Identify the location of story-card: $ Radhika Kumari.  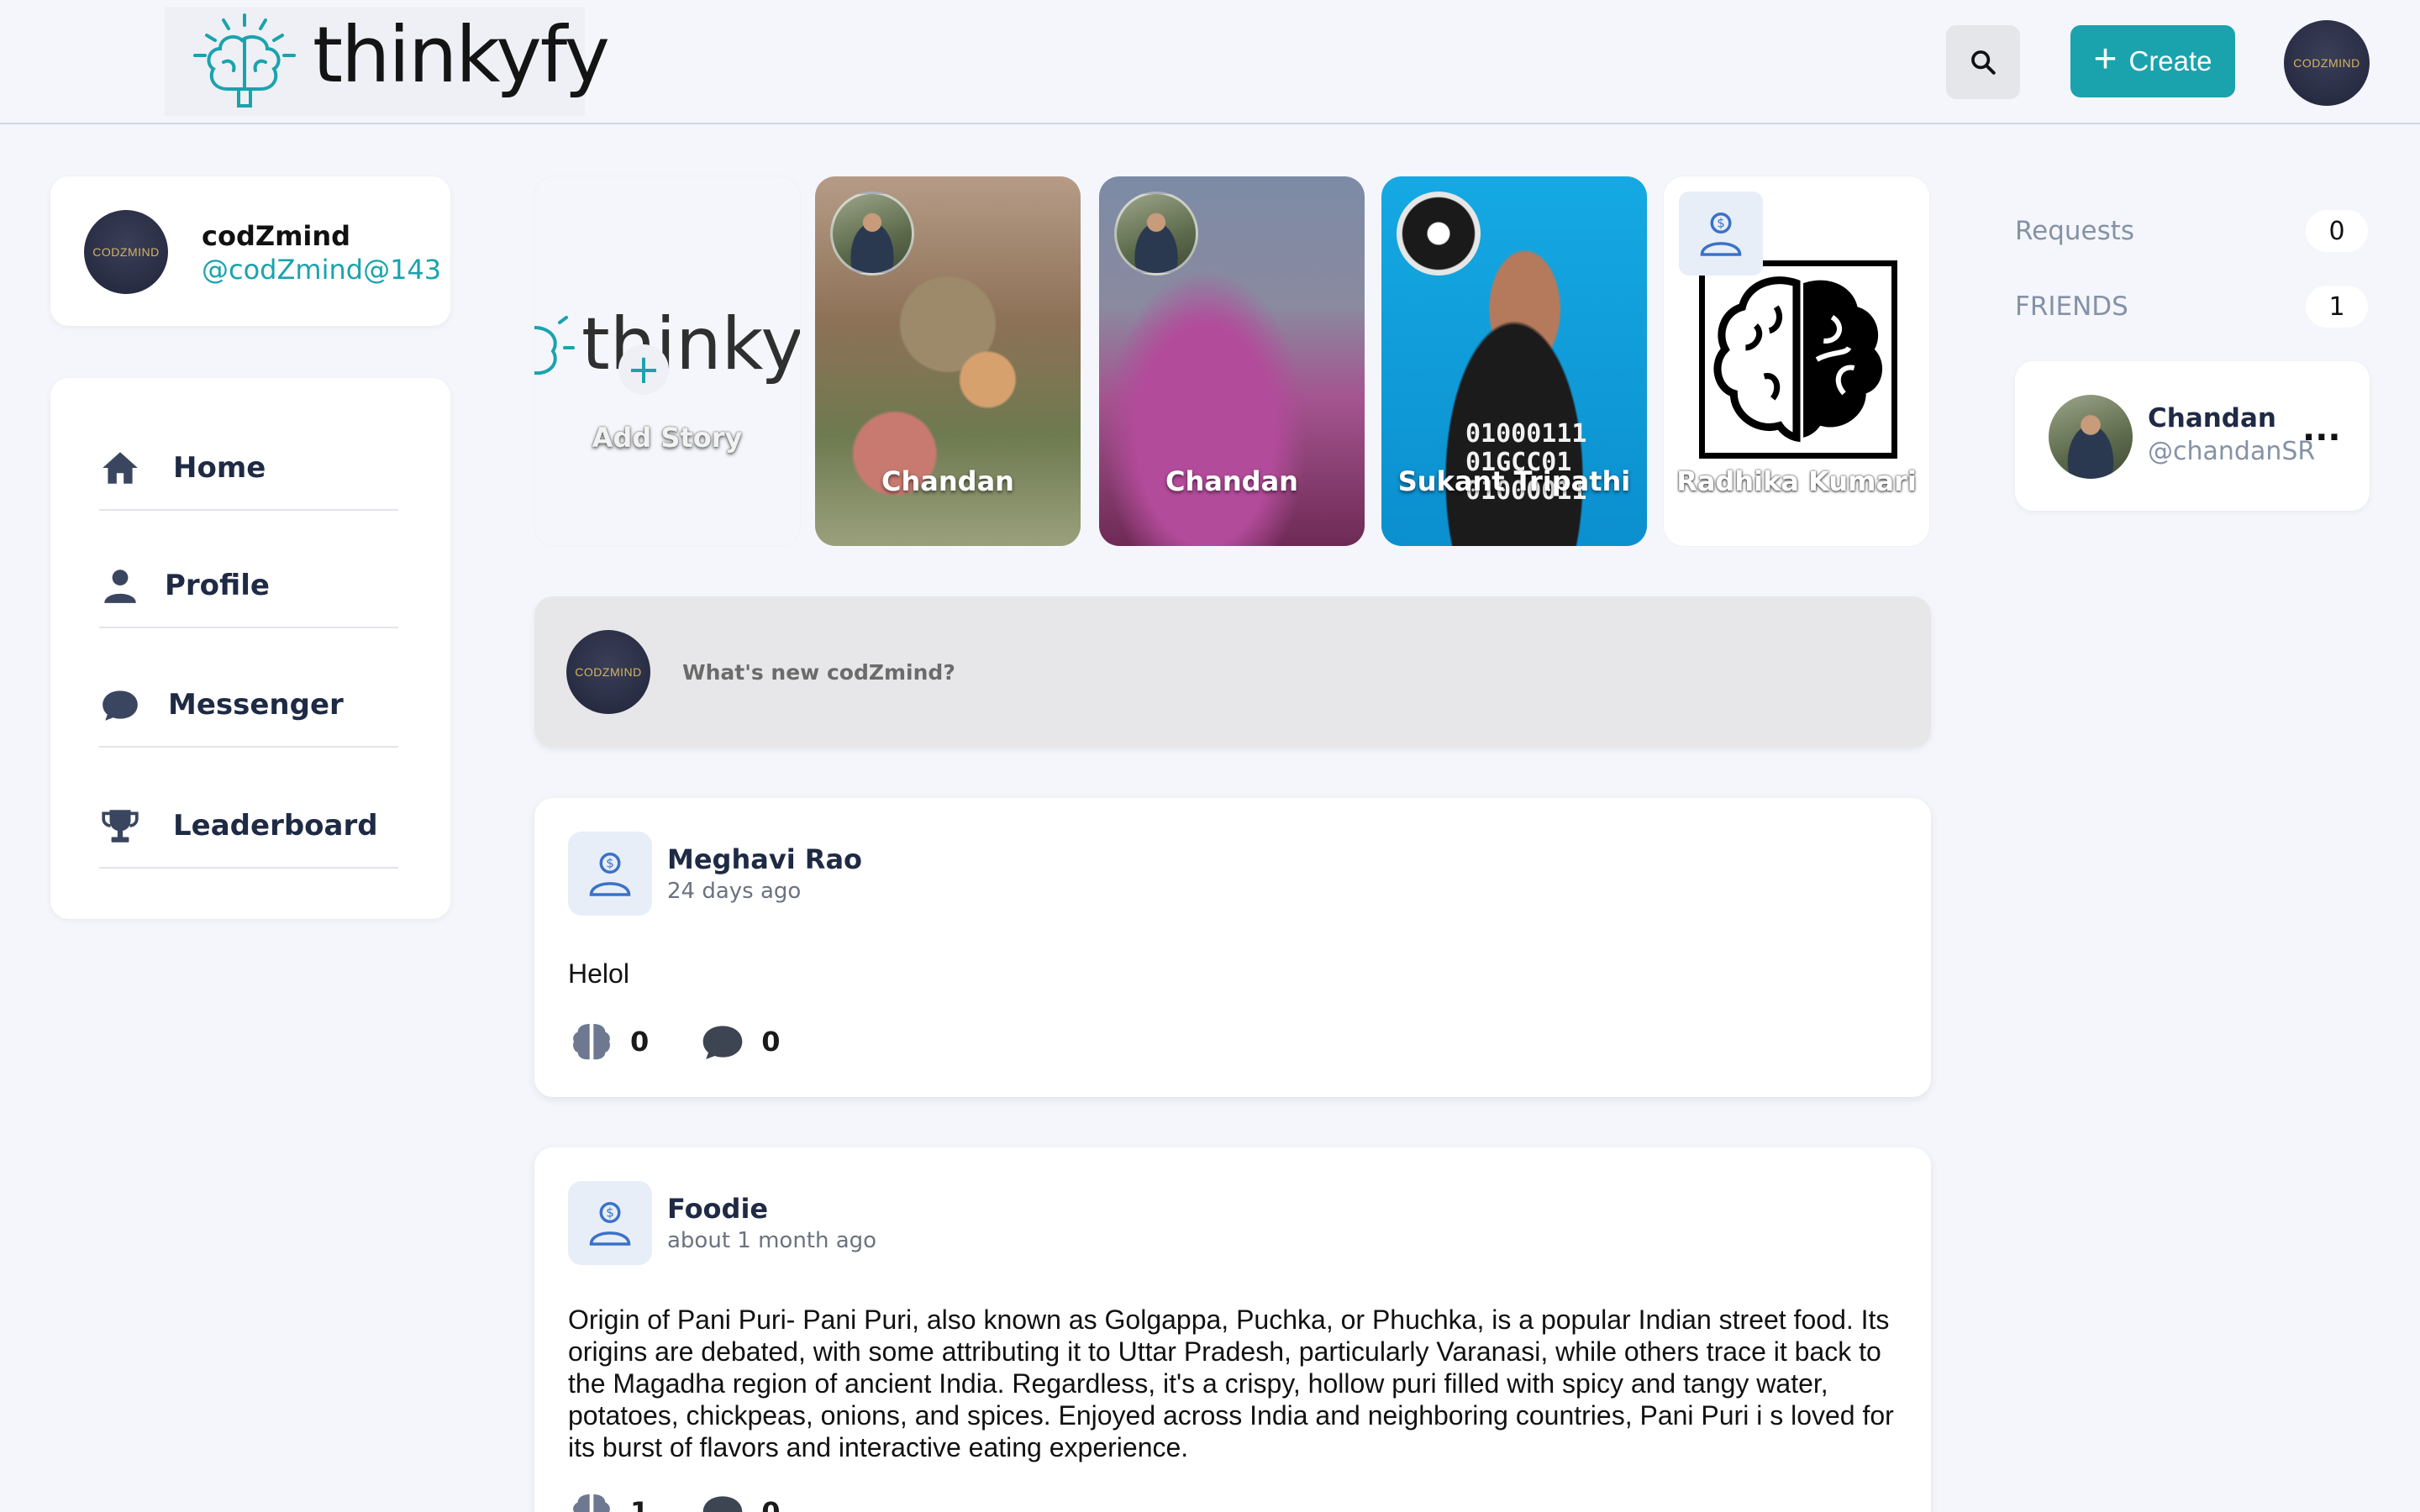
(1797, 361).